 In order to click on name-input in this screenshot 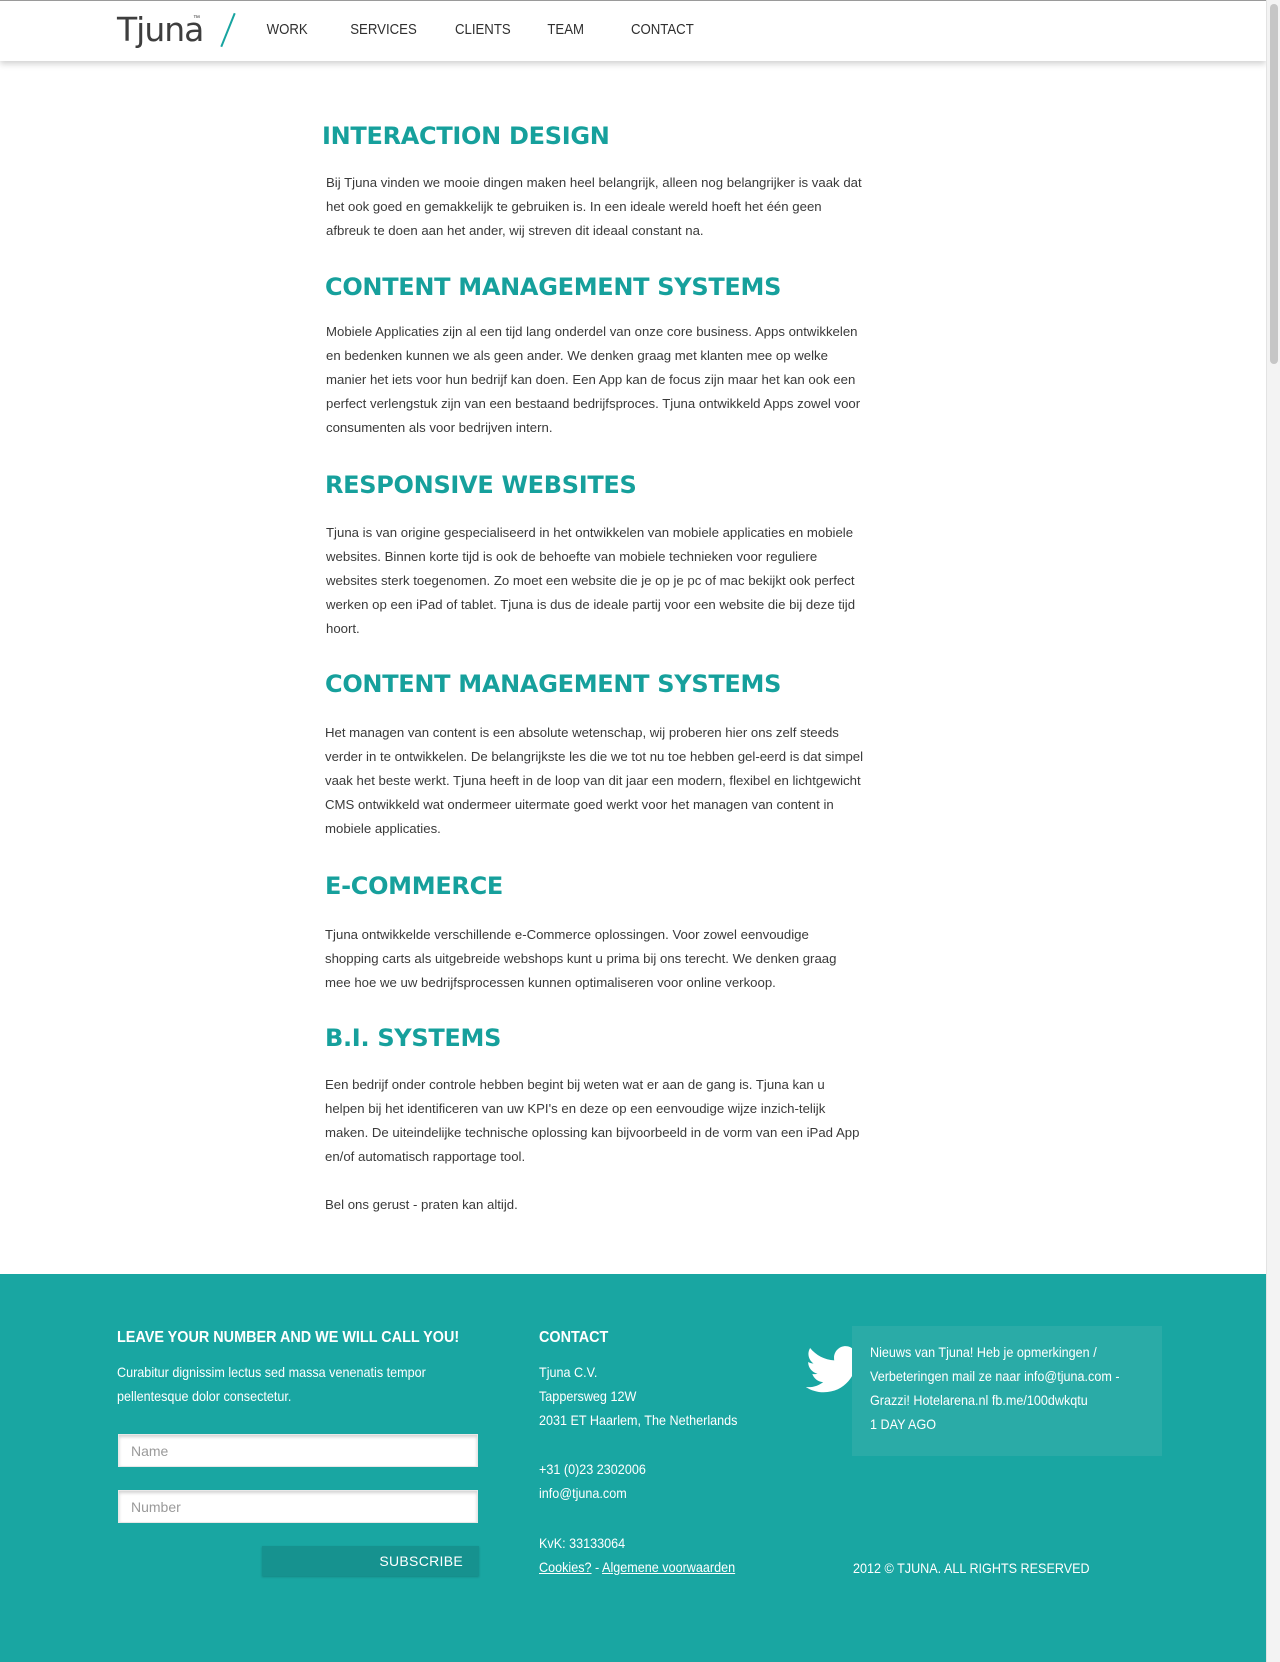, I will do `click(298, 1450)`.